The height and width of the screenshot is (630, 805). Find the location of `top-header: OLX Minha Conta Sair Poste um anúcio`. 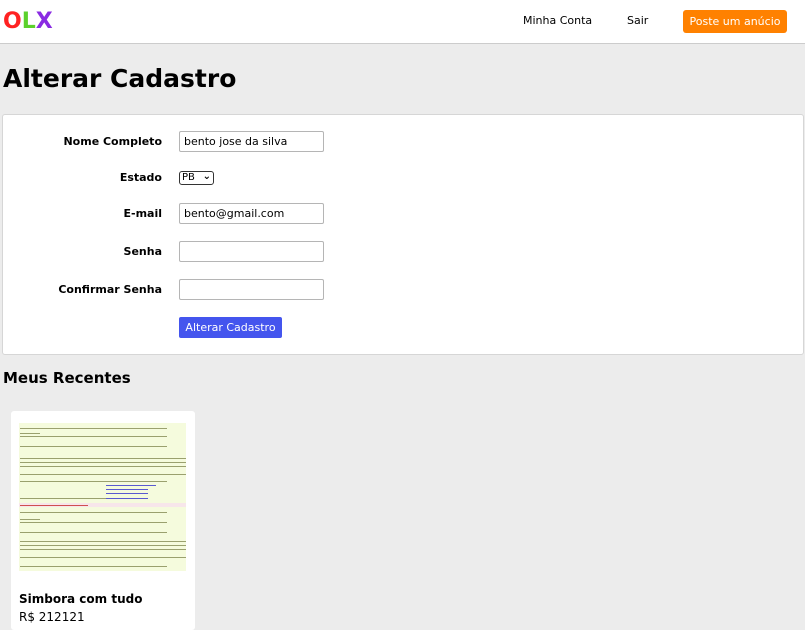

top-header: OLX Minha Conta Sair Poste um anúcio is located at coordinates (402, 22).